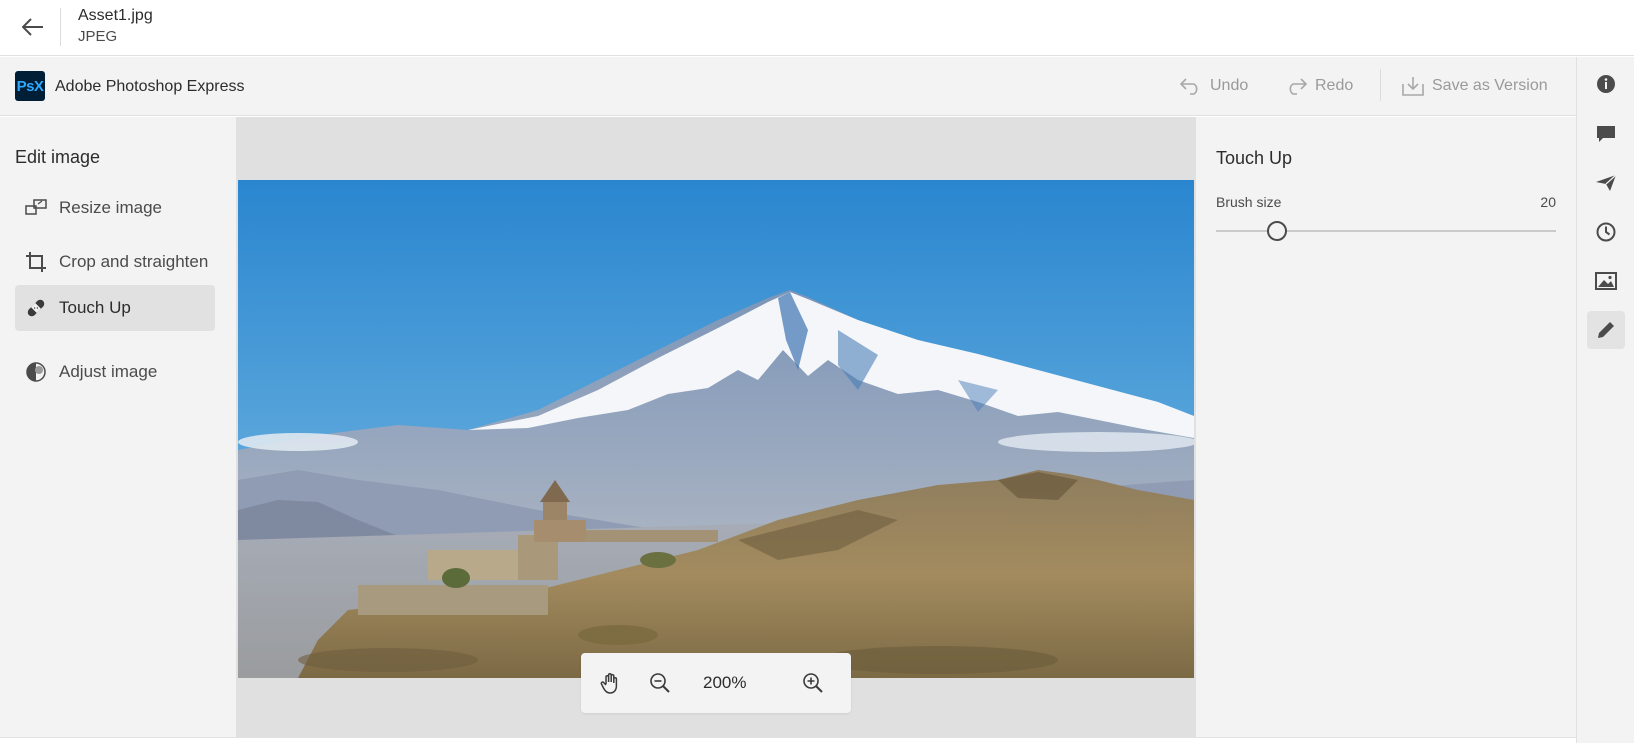 The width and height of the screenshot is (1634, 743). What do you see at coordinates (1386, 231) in the screenshot?
I see `brush-size-slider` at bounding box center [1386, 231].